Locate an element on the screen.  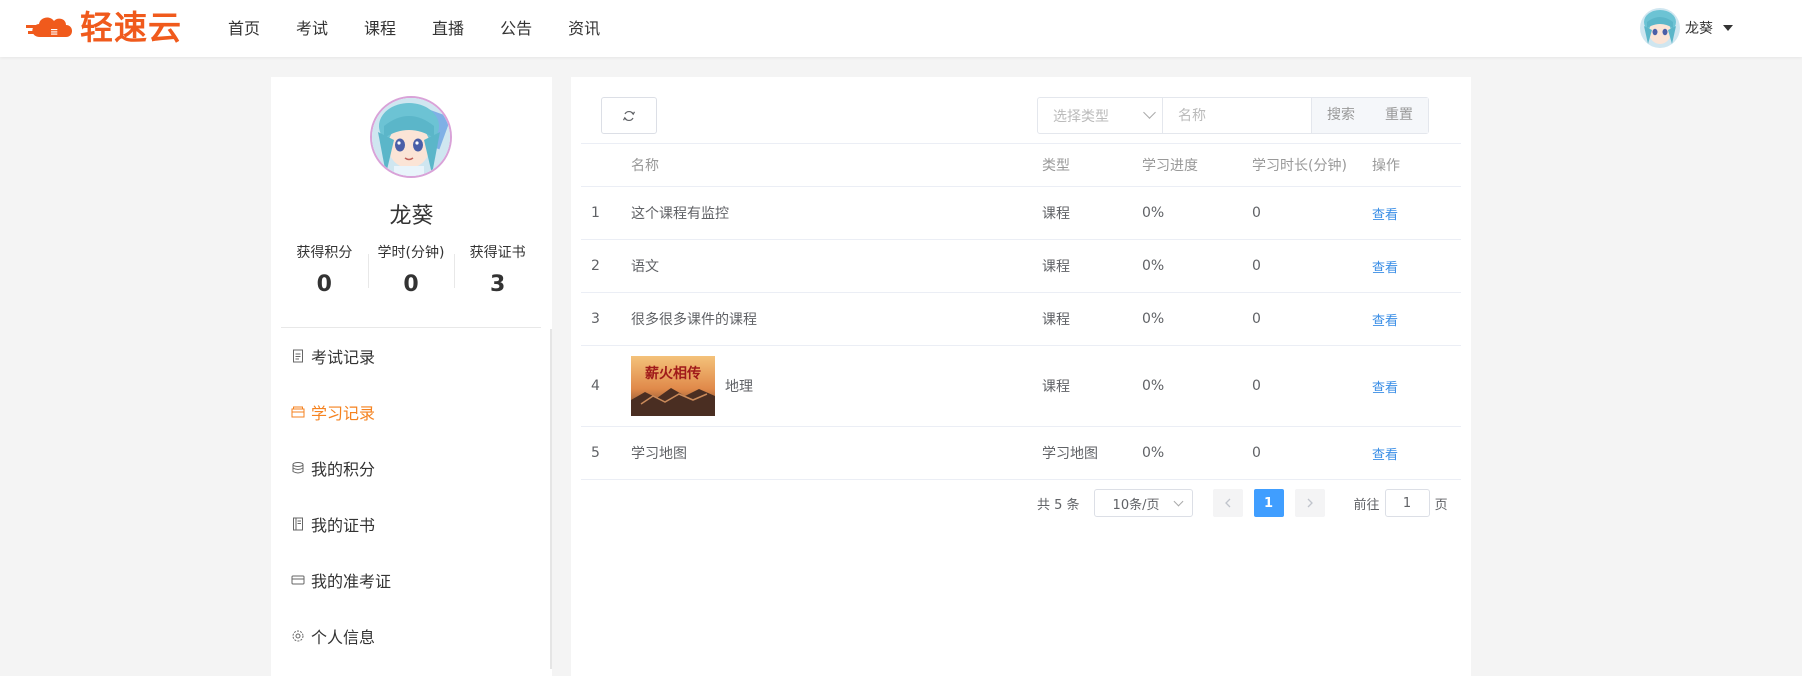
profile-avatar is located at coordinates (411, 137).